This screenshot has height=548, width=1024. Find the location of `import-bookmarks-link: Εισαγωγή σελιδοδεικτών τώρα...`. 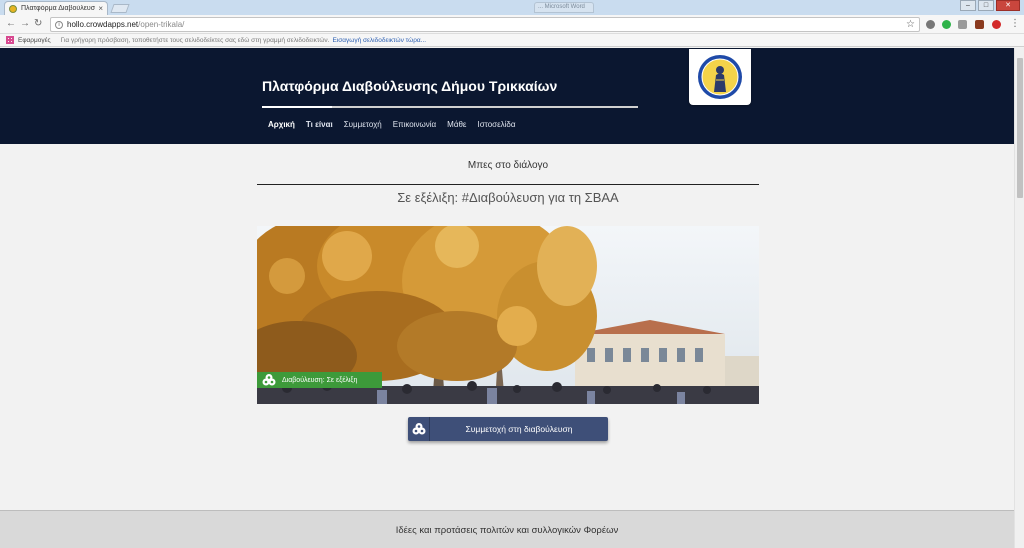

import-bookmarks-link: Εισαγωγή σελιδοδεικτών τώρα... is located at coordinates (379, 40).